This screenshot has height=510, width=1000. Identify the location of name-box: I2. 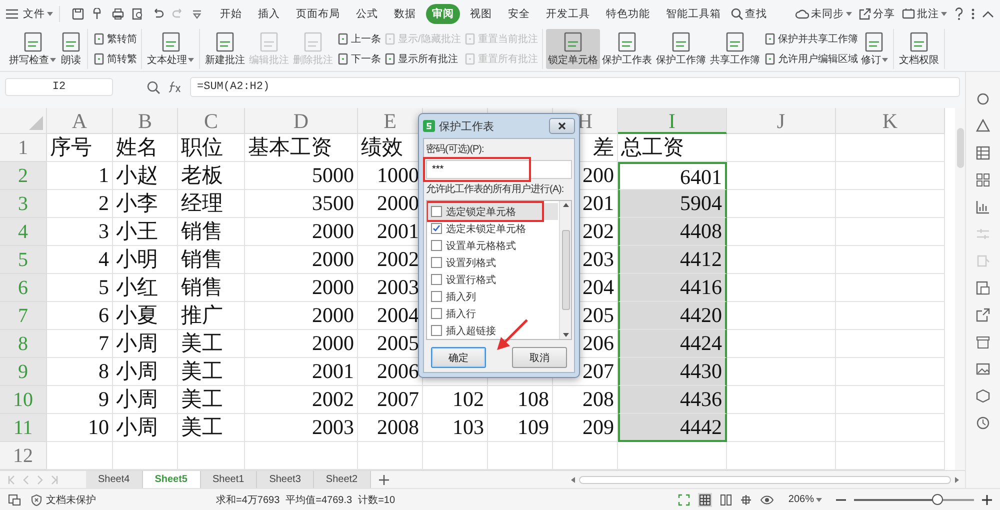
(59, 87).